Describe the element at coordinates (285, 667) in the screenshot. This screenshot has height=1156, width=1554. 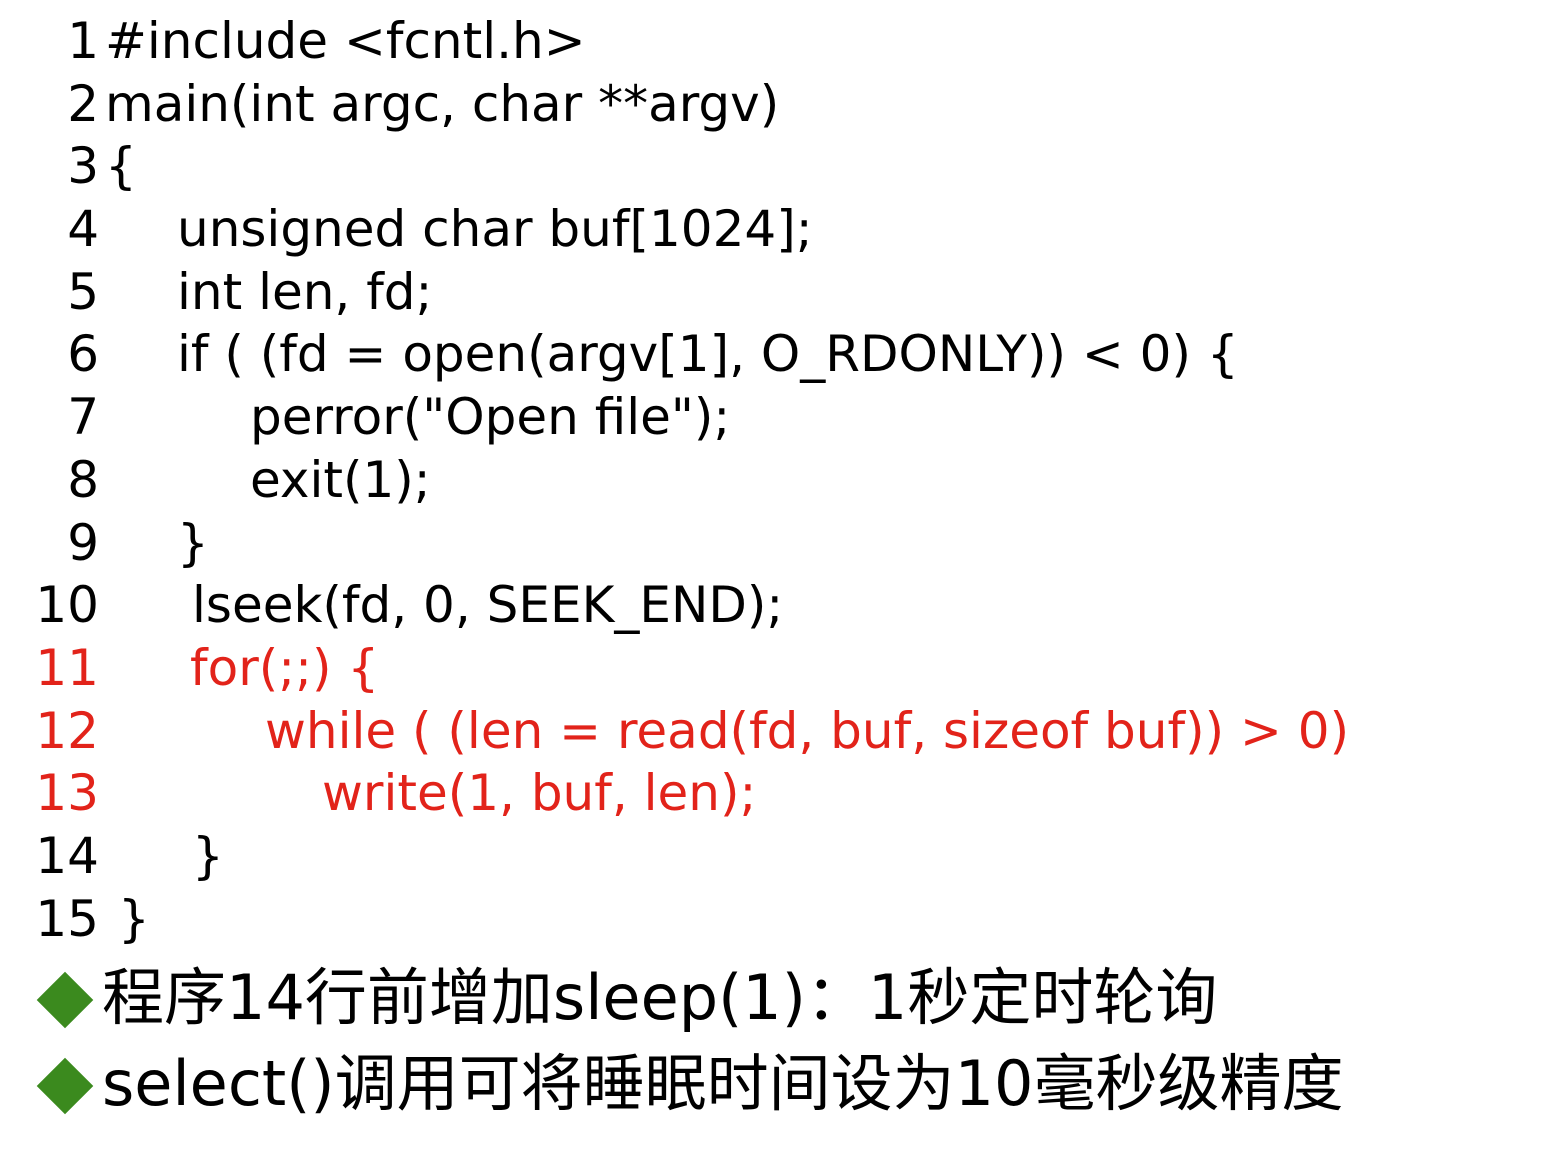
I see `code-text: for(;;) {` at that location.